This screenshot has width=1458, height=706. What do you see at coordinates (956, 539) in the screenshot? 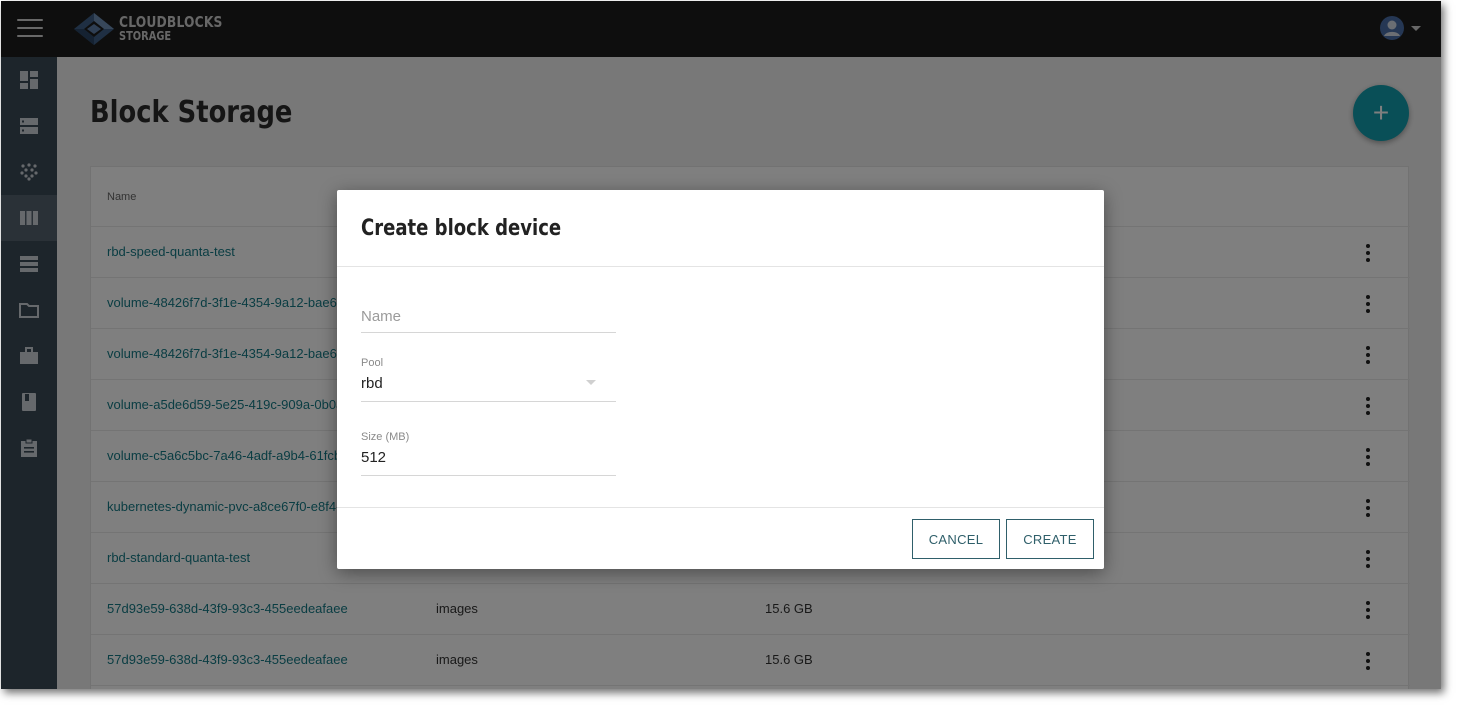
I see `cancel-button: CANCEL` at bounding box center [956, 539].